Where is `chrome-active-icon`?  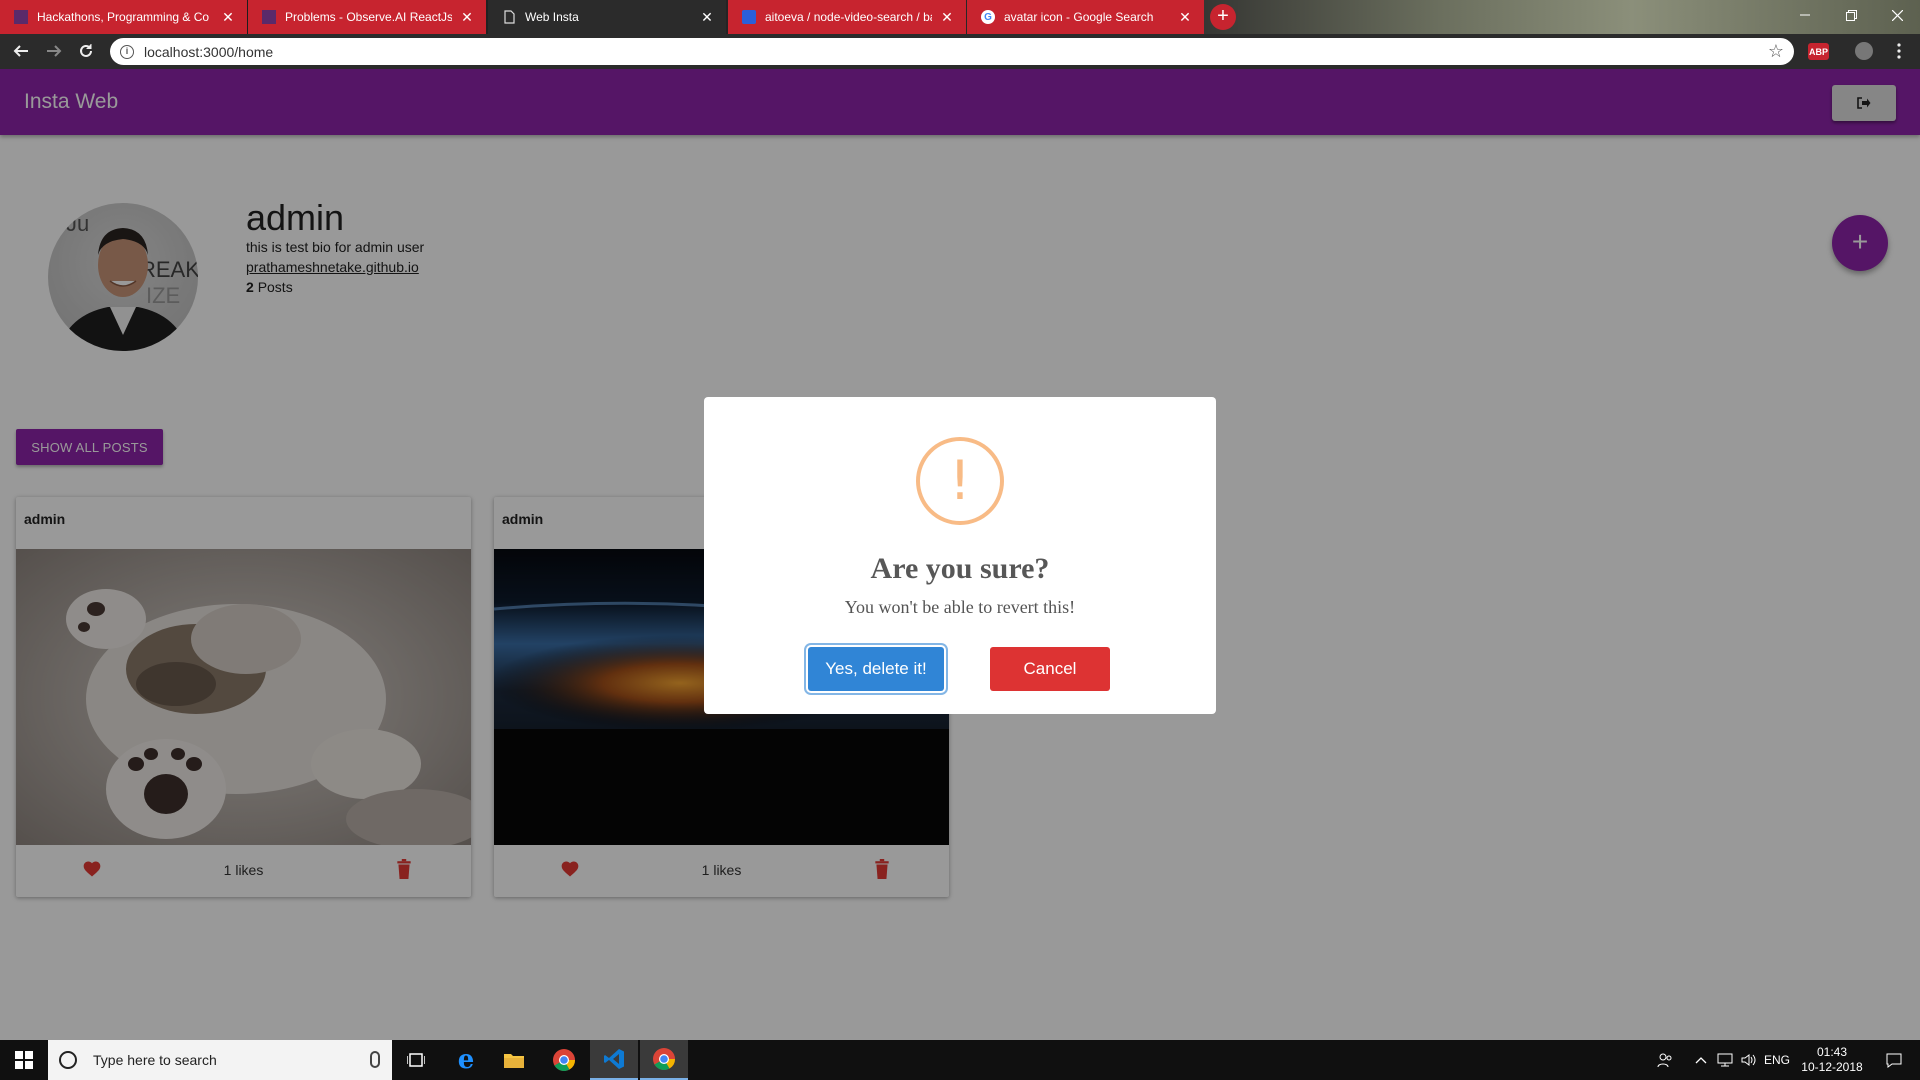
chrome-active-icon is located at coordinates (664, 1060).